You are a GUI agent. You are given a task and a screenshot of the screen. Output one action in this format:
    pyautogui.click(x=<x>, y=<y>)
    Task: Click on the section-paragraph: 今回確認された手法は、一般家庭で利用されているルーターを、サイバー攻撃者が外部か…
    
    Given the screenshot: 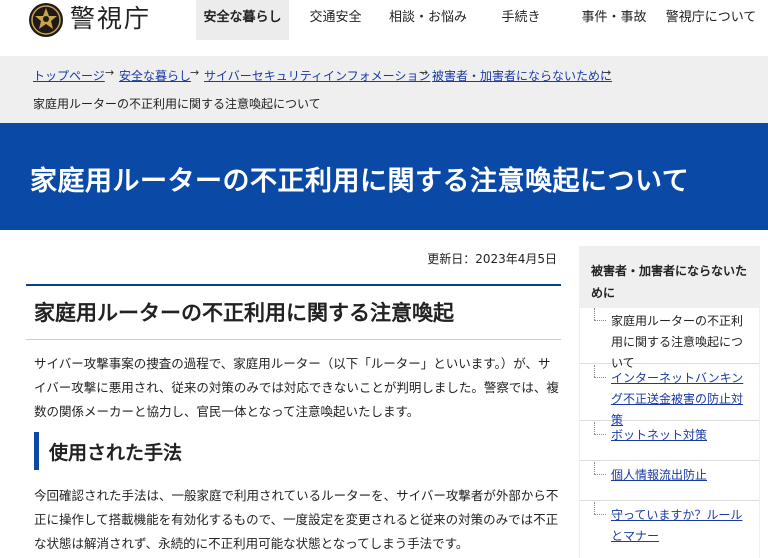 What is the action you would take?
    pyautogui.click(x=296, y=519)
    